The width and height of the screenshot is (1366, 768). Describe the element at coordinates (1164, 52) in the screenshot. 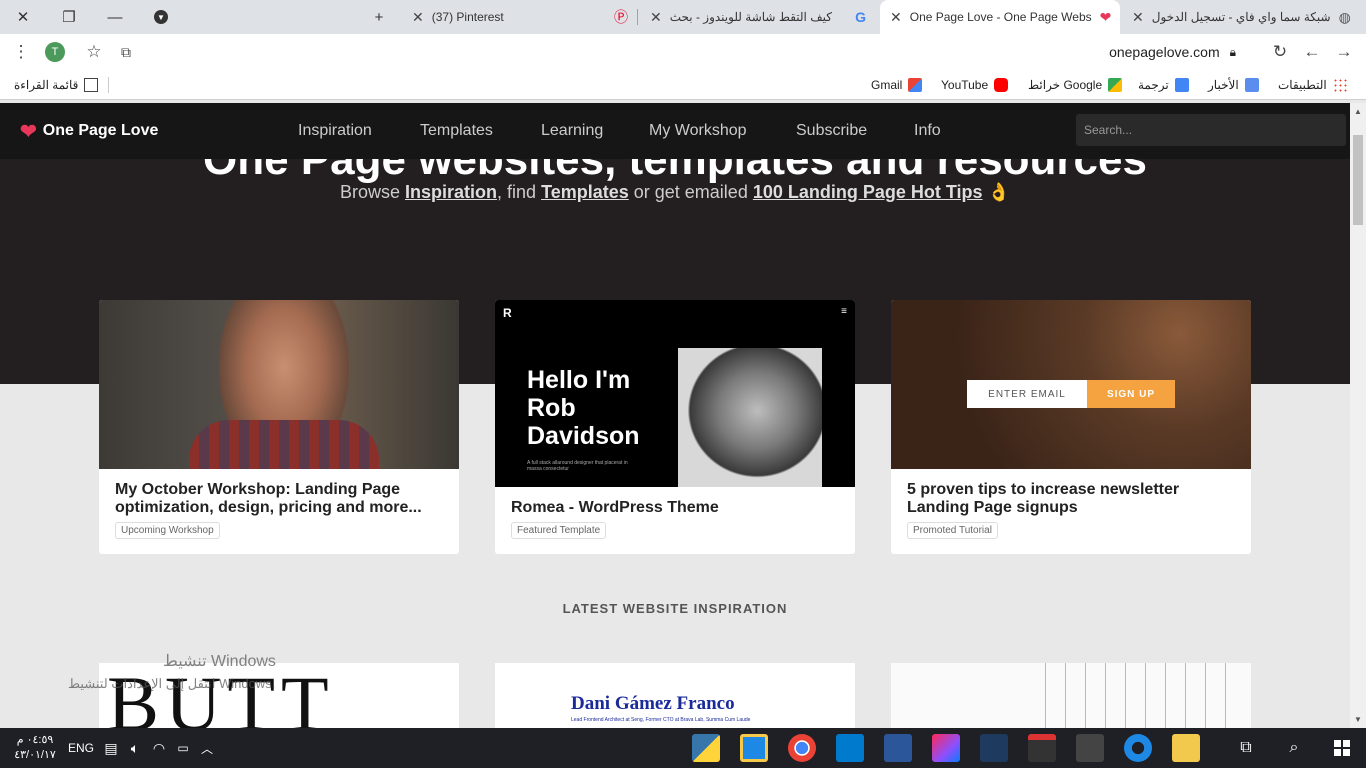

I see `url-text: onepagelove.com` at that location.